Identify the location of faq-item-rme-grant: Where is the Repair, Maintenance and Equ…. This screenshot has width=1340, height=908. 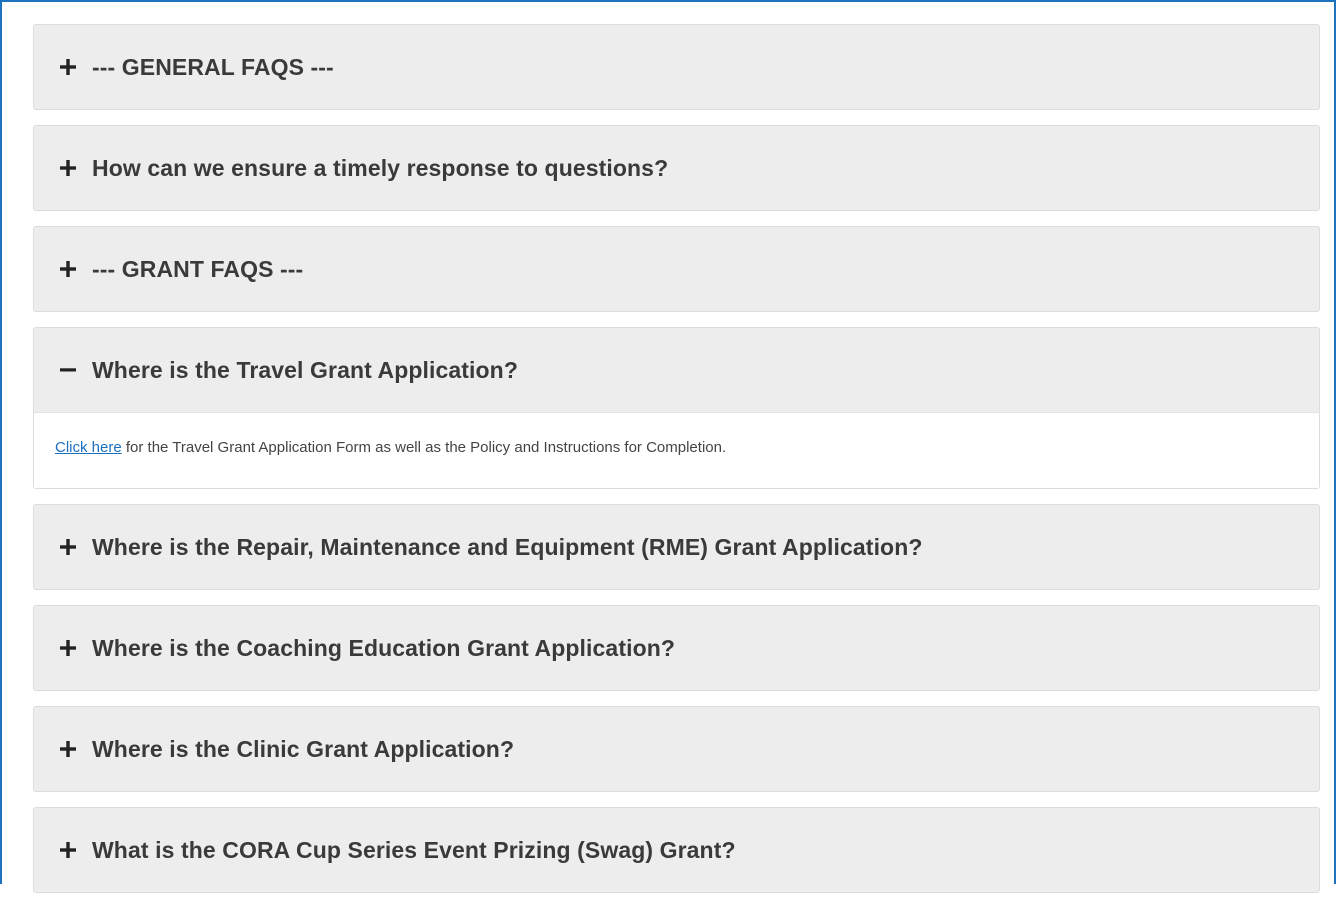
(676, 547).